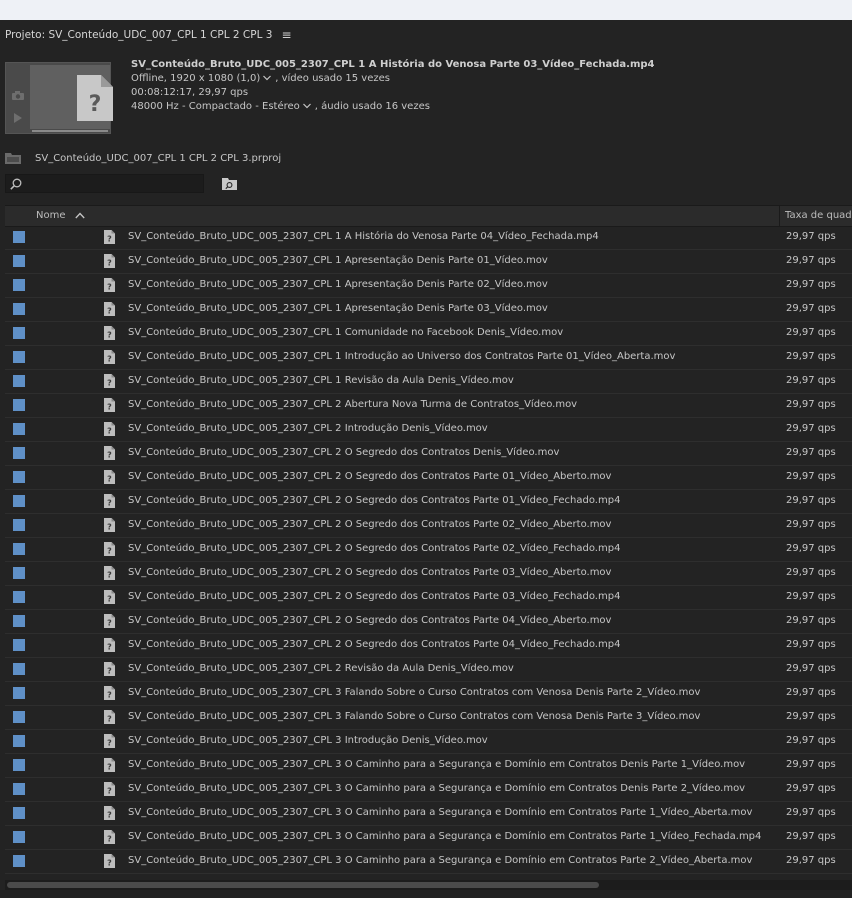 The width and height of the screenshot is (852, 898). I want to click on clip-thumbnail: ?, so click(59, 98).